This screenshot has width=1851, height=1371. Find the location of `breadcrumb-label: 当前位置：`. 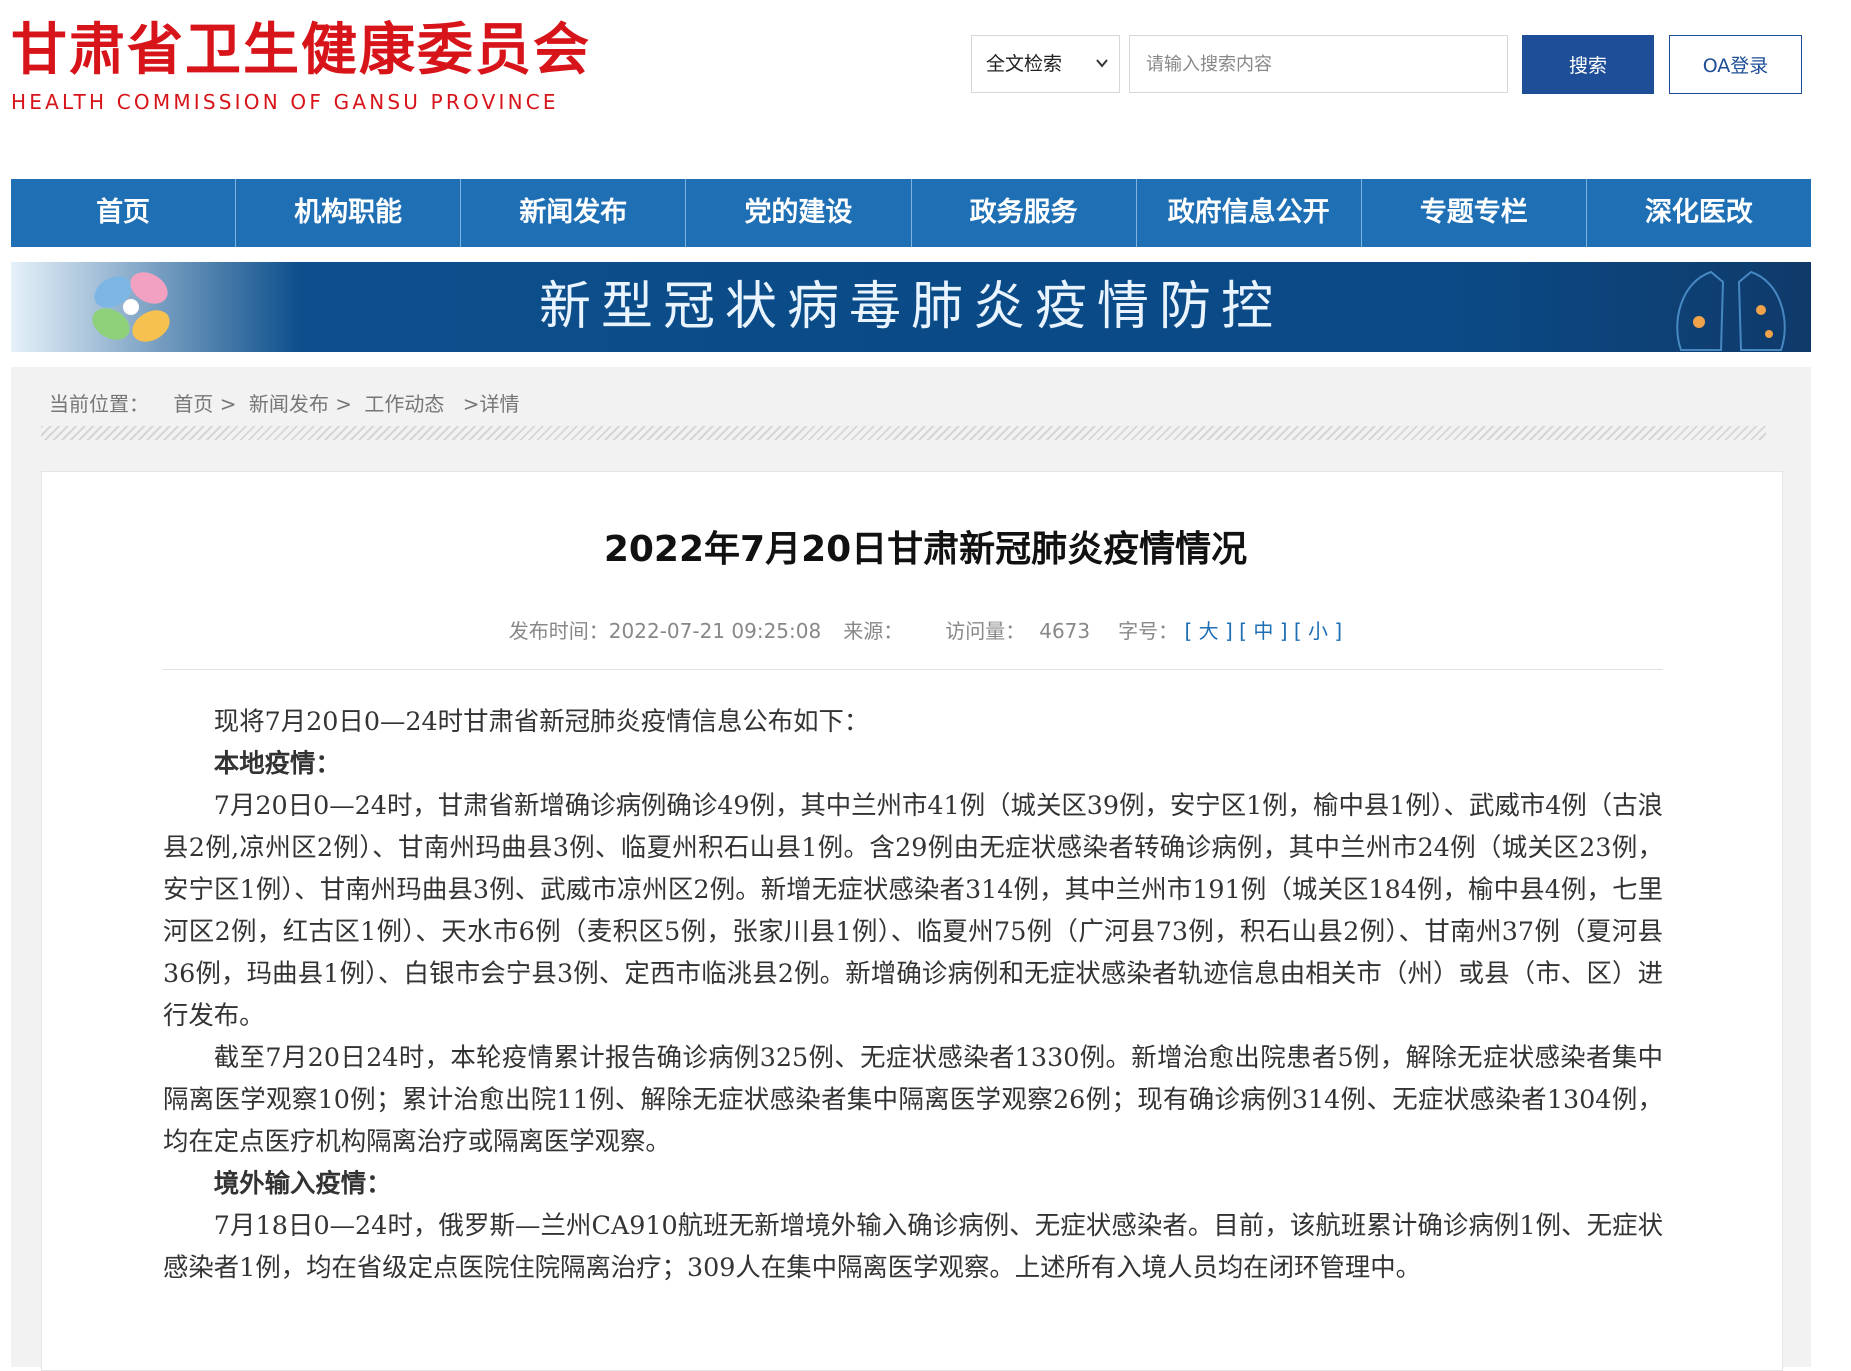

breadcrumb-label: 当前位置： is located at coordinates (99, 404).